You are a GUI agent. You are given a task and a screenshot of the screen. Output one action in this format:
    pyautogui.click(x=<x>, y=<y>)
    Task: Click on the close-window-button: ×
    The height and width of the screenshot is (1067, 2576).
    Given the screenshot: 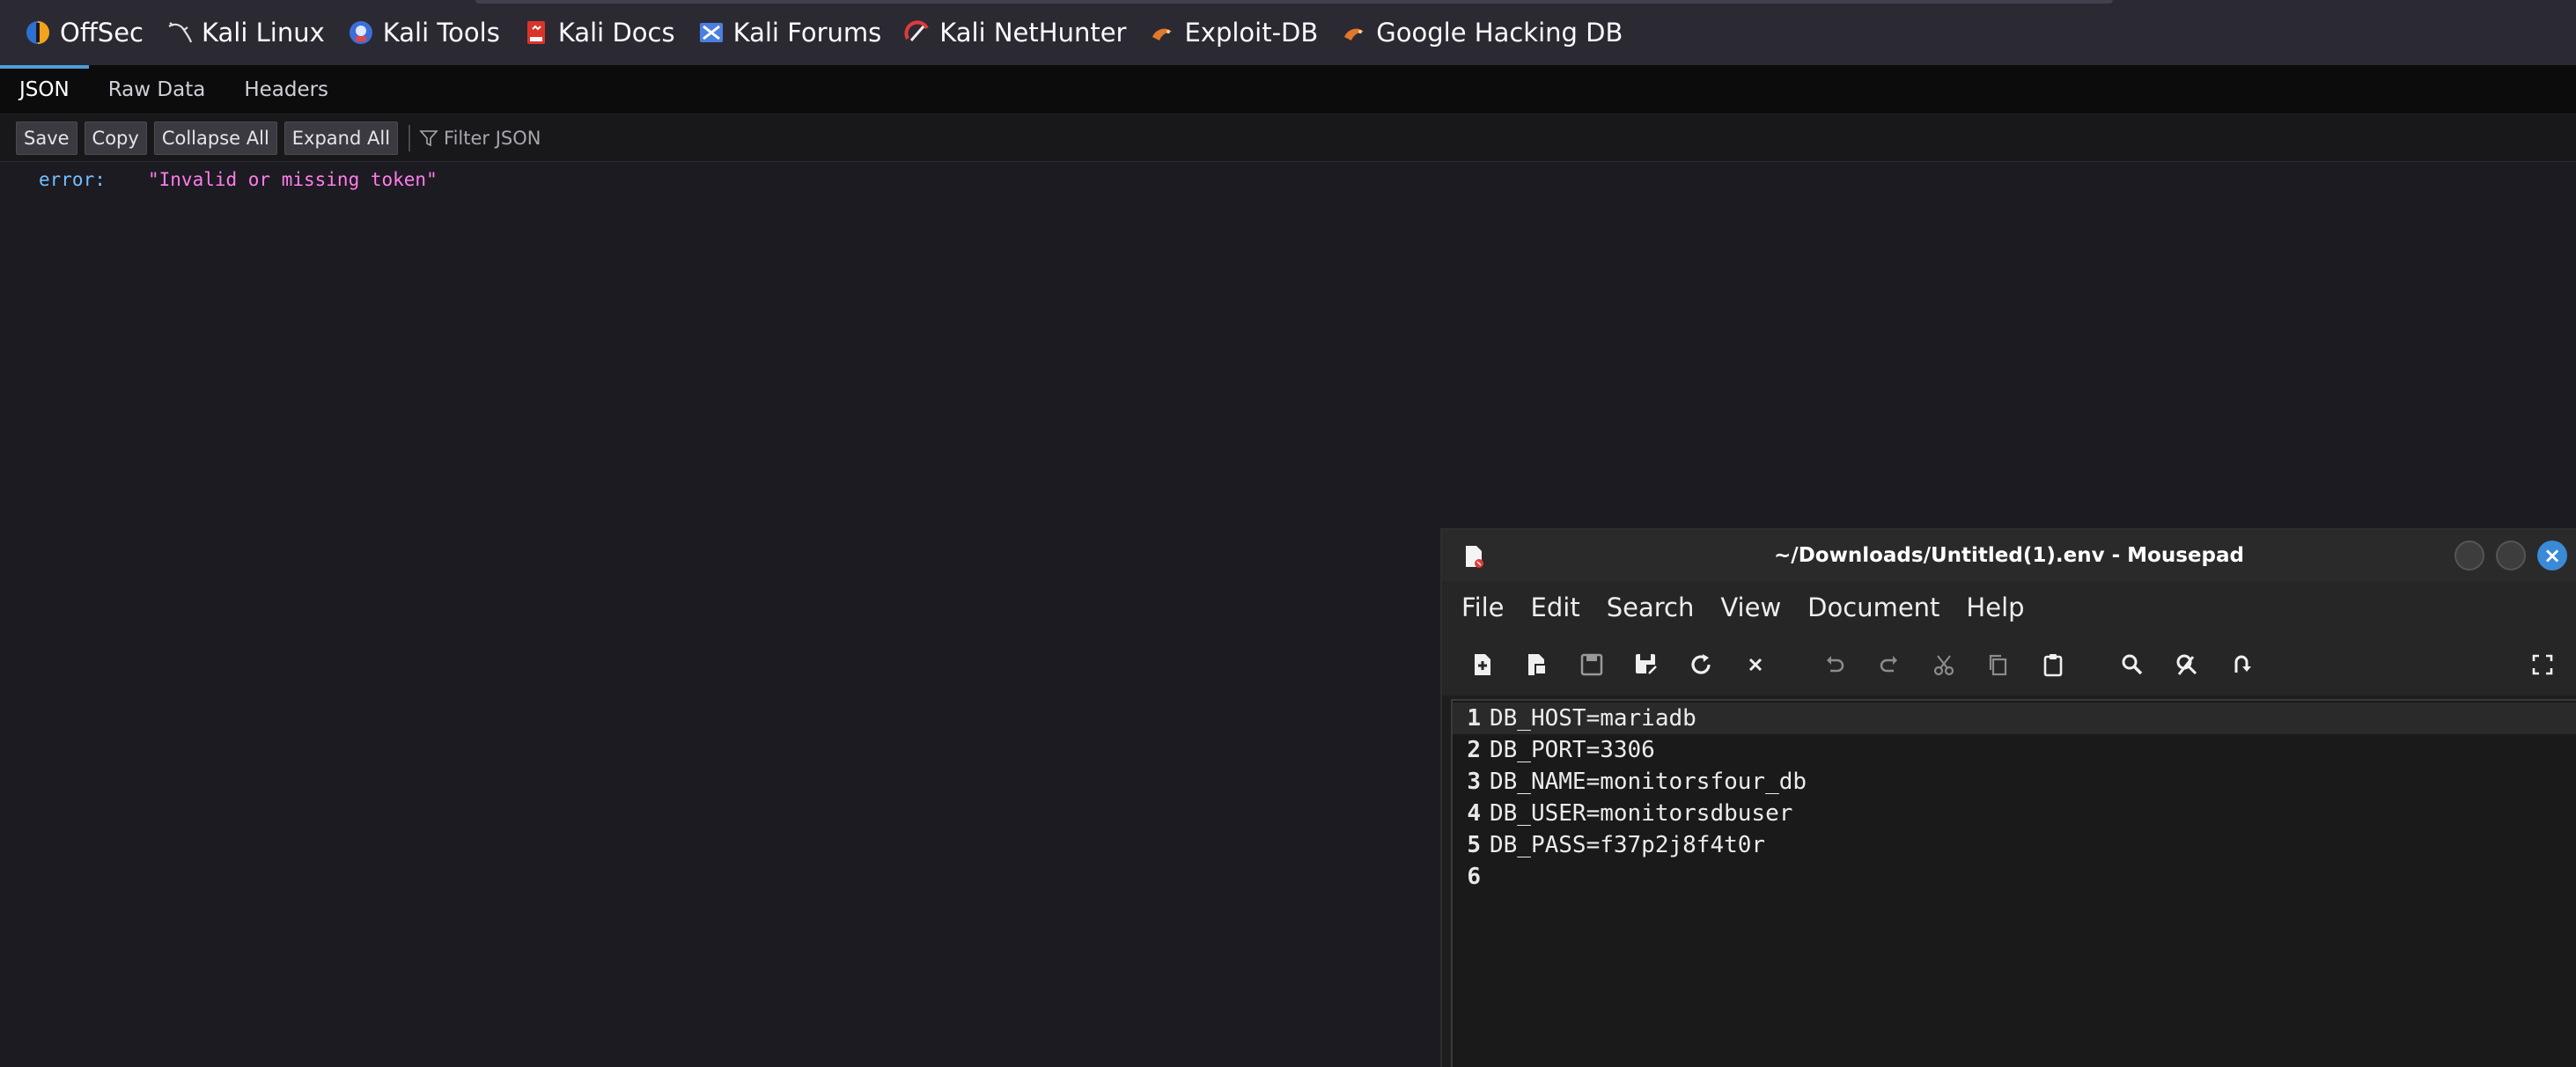 What is the action you would take?
    pyautogui.click(x=2552, y=555)
    